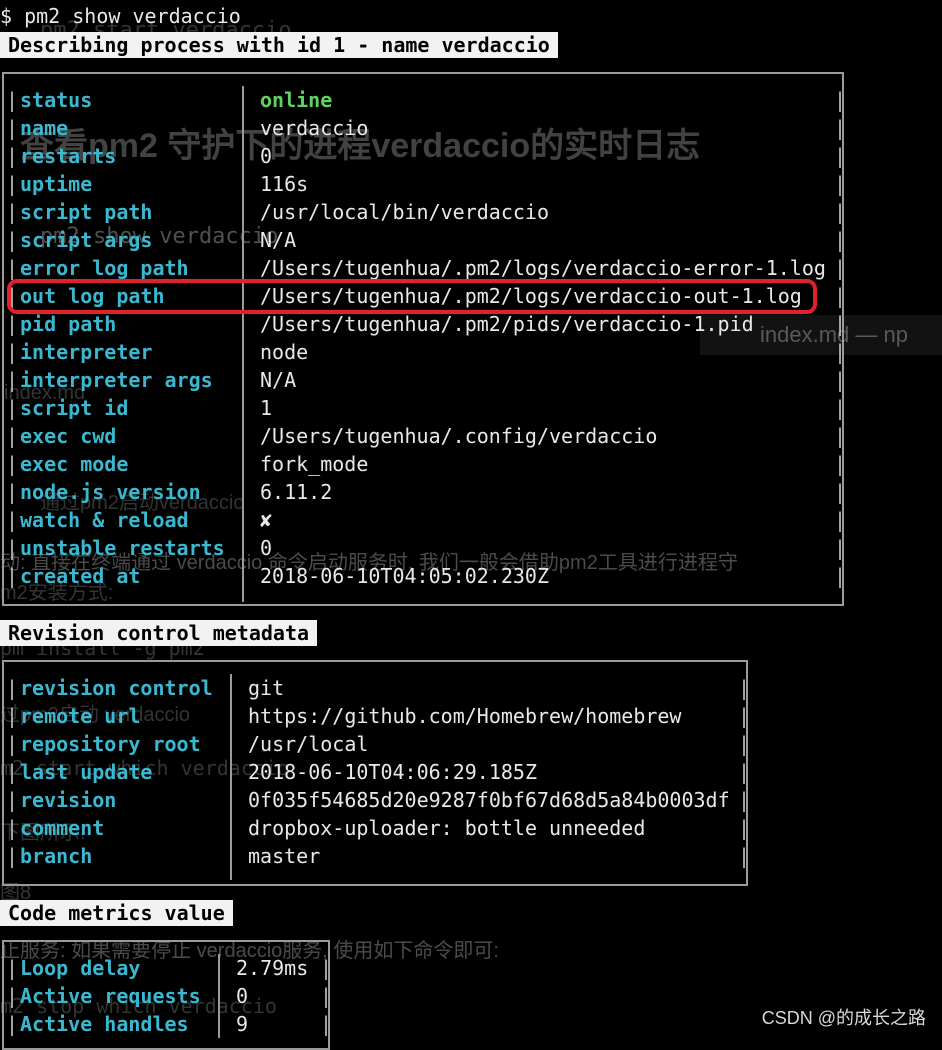  I want to click on row-value: ✘, so click(266, 520).